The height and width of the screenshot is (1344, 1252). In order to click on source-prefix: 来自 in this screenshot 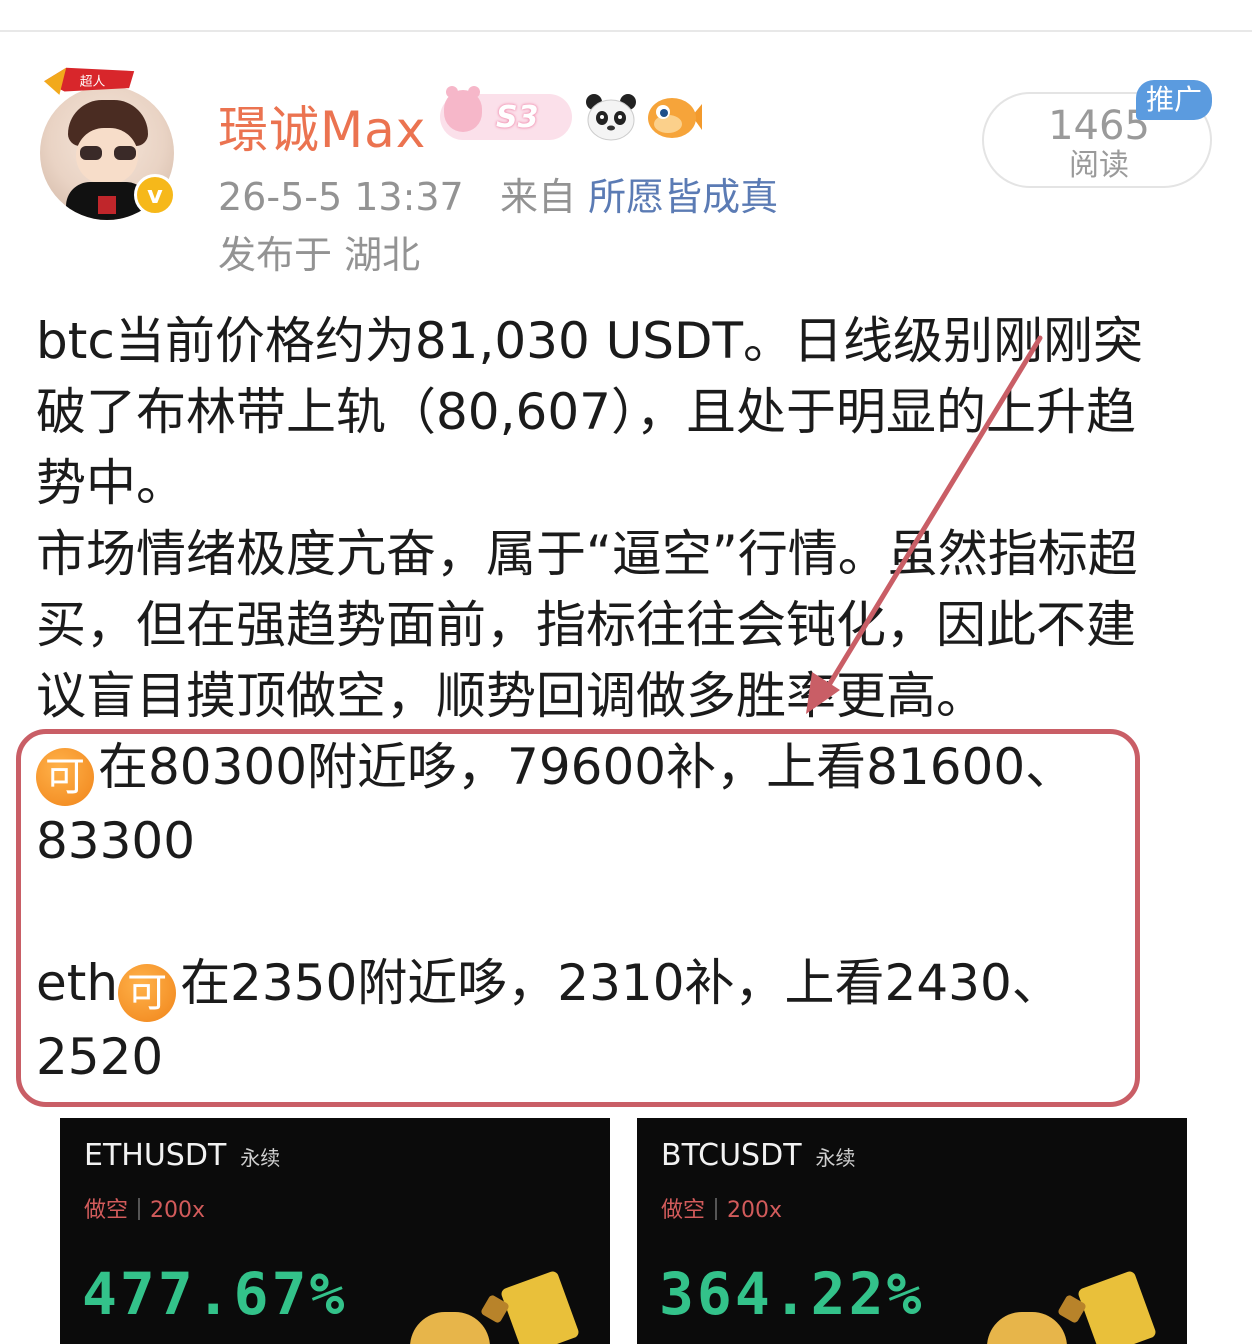, I will do `click(537, 197)`.